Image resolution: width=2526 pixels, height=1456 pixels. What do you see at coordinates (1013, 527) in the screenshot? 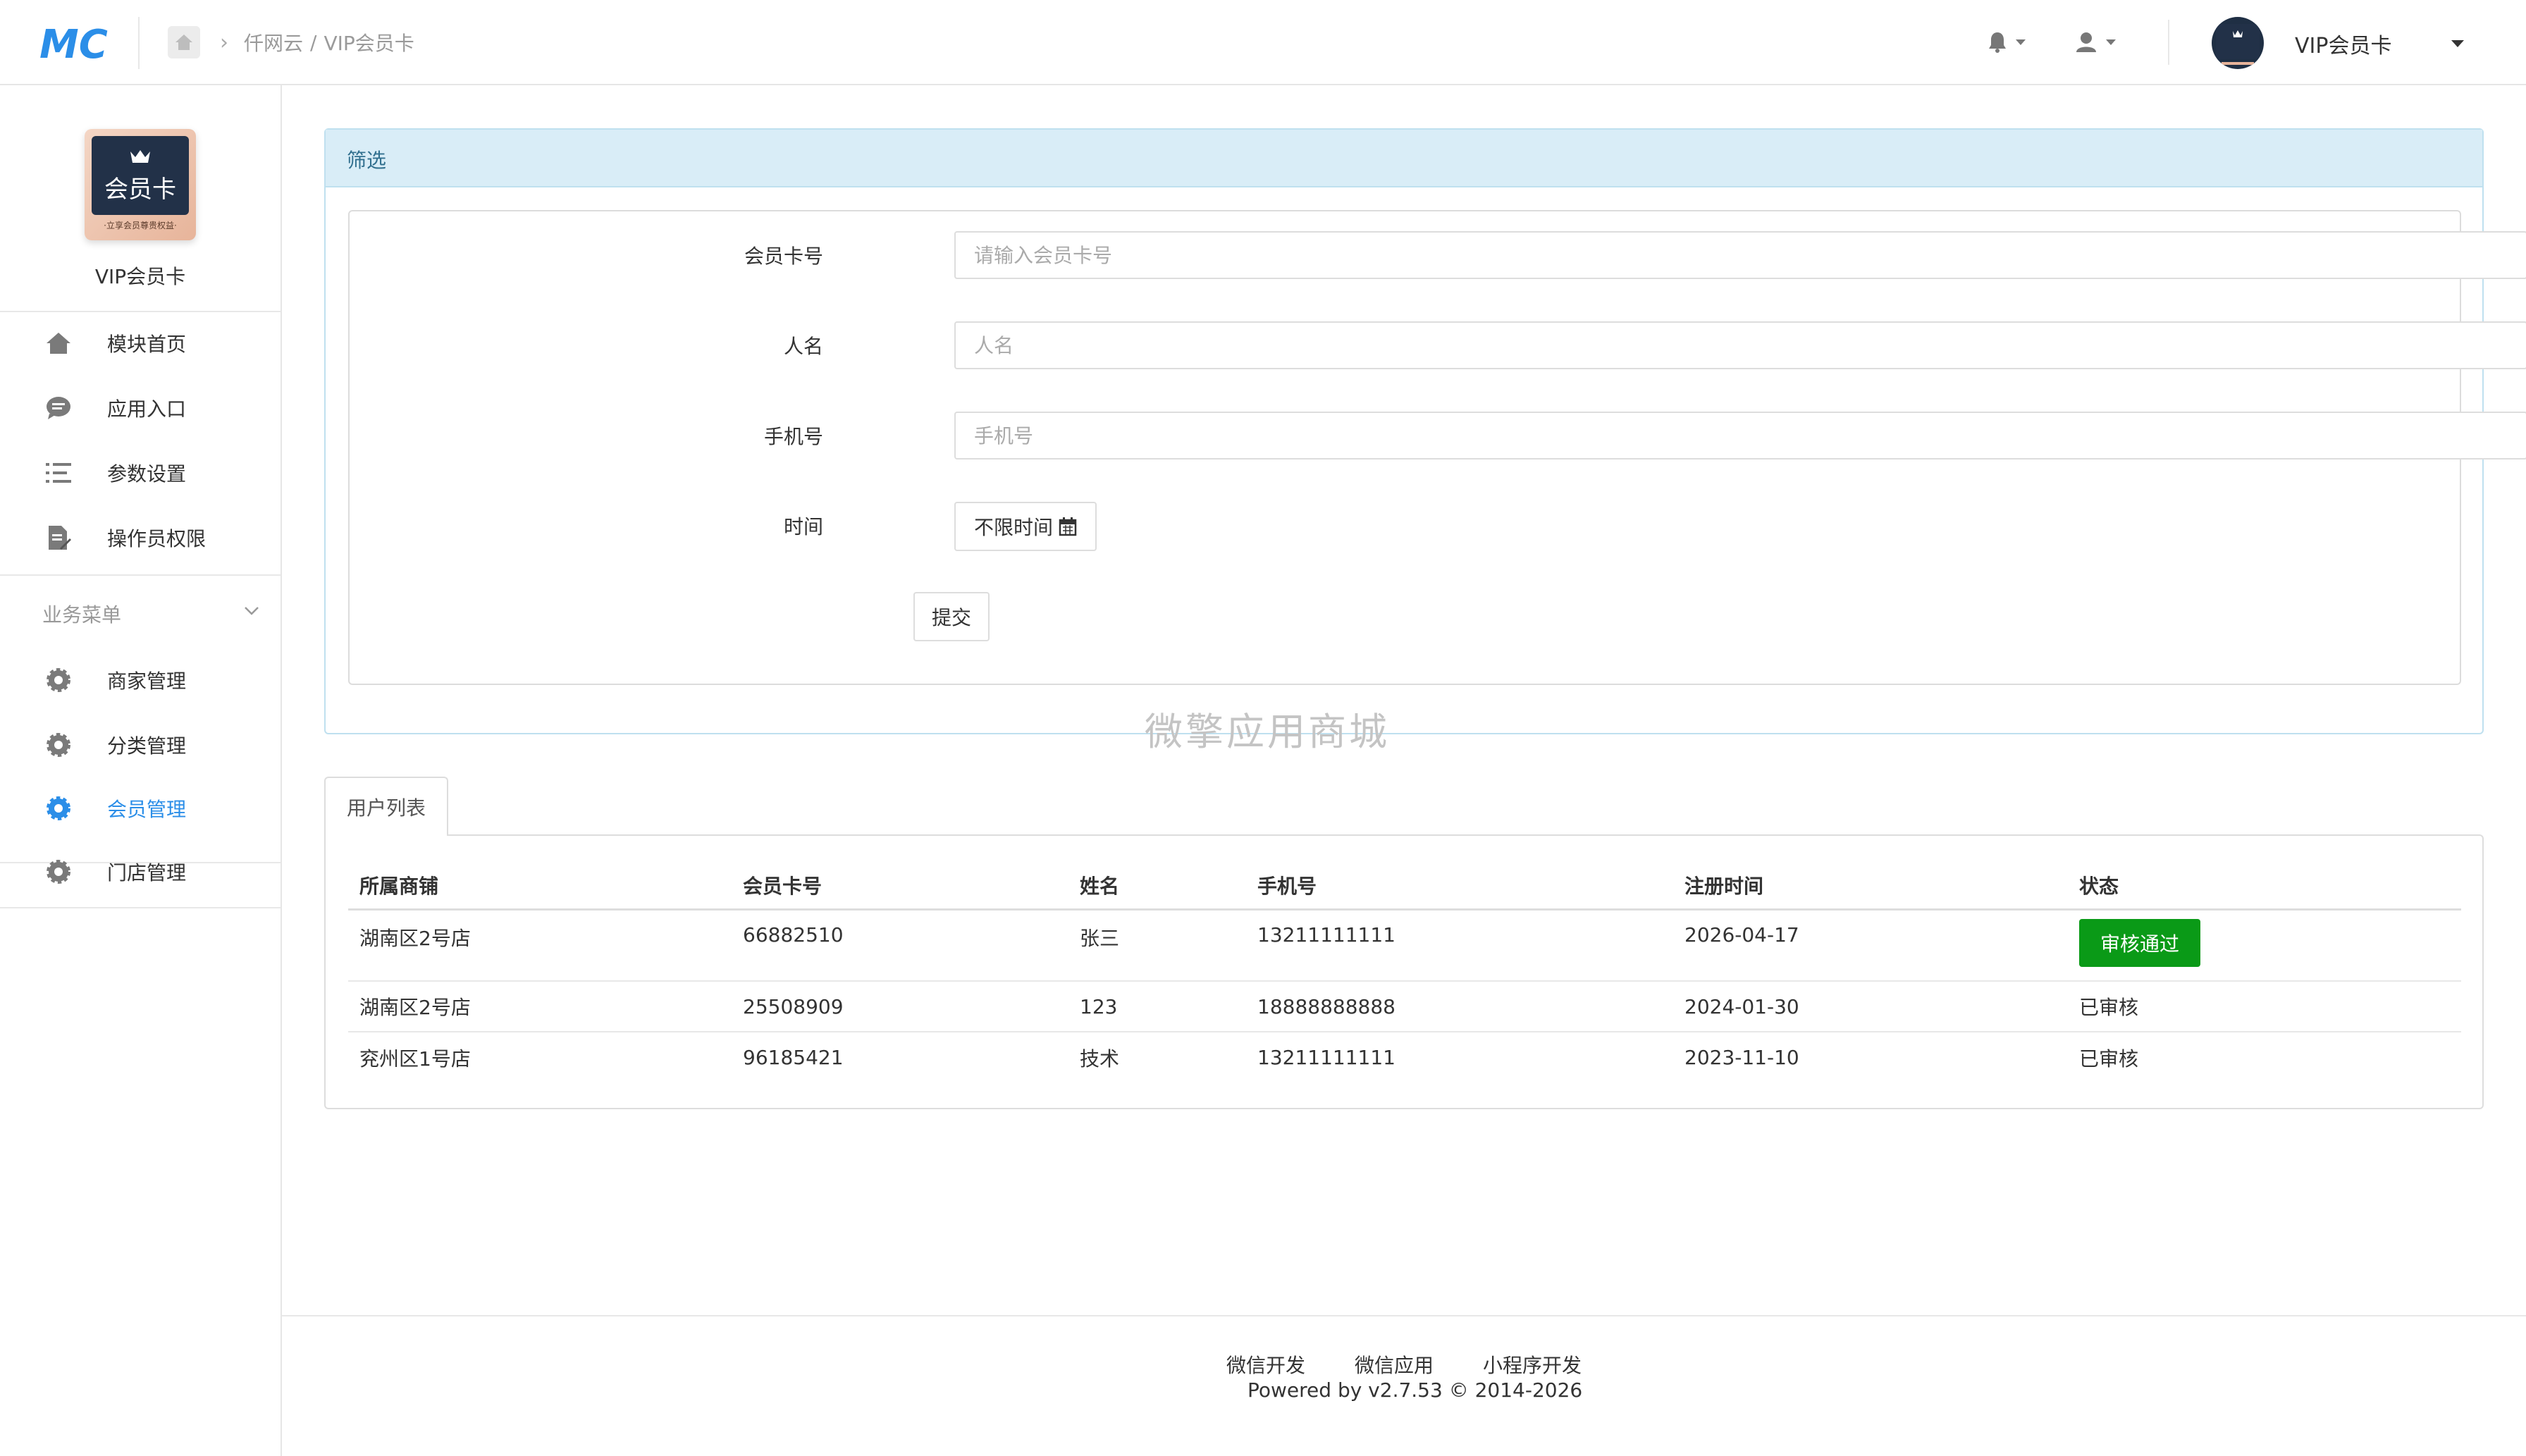
I see `time-range-value: 不限时间` at bounding box center [1013, 527].